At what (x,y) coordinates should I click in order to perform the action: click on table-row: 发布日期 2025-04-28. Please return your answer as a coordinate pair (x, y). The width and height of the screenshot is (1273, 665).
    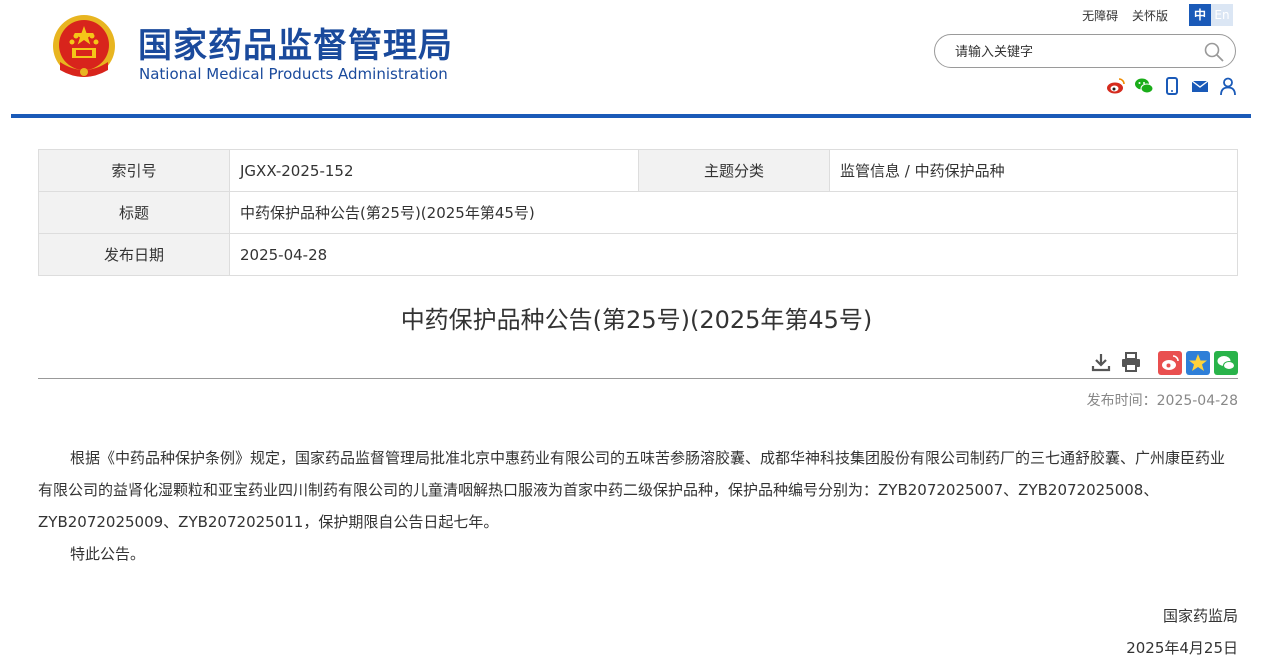
    Looking at the image, I should click on (638, 254).